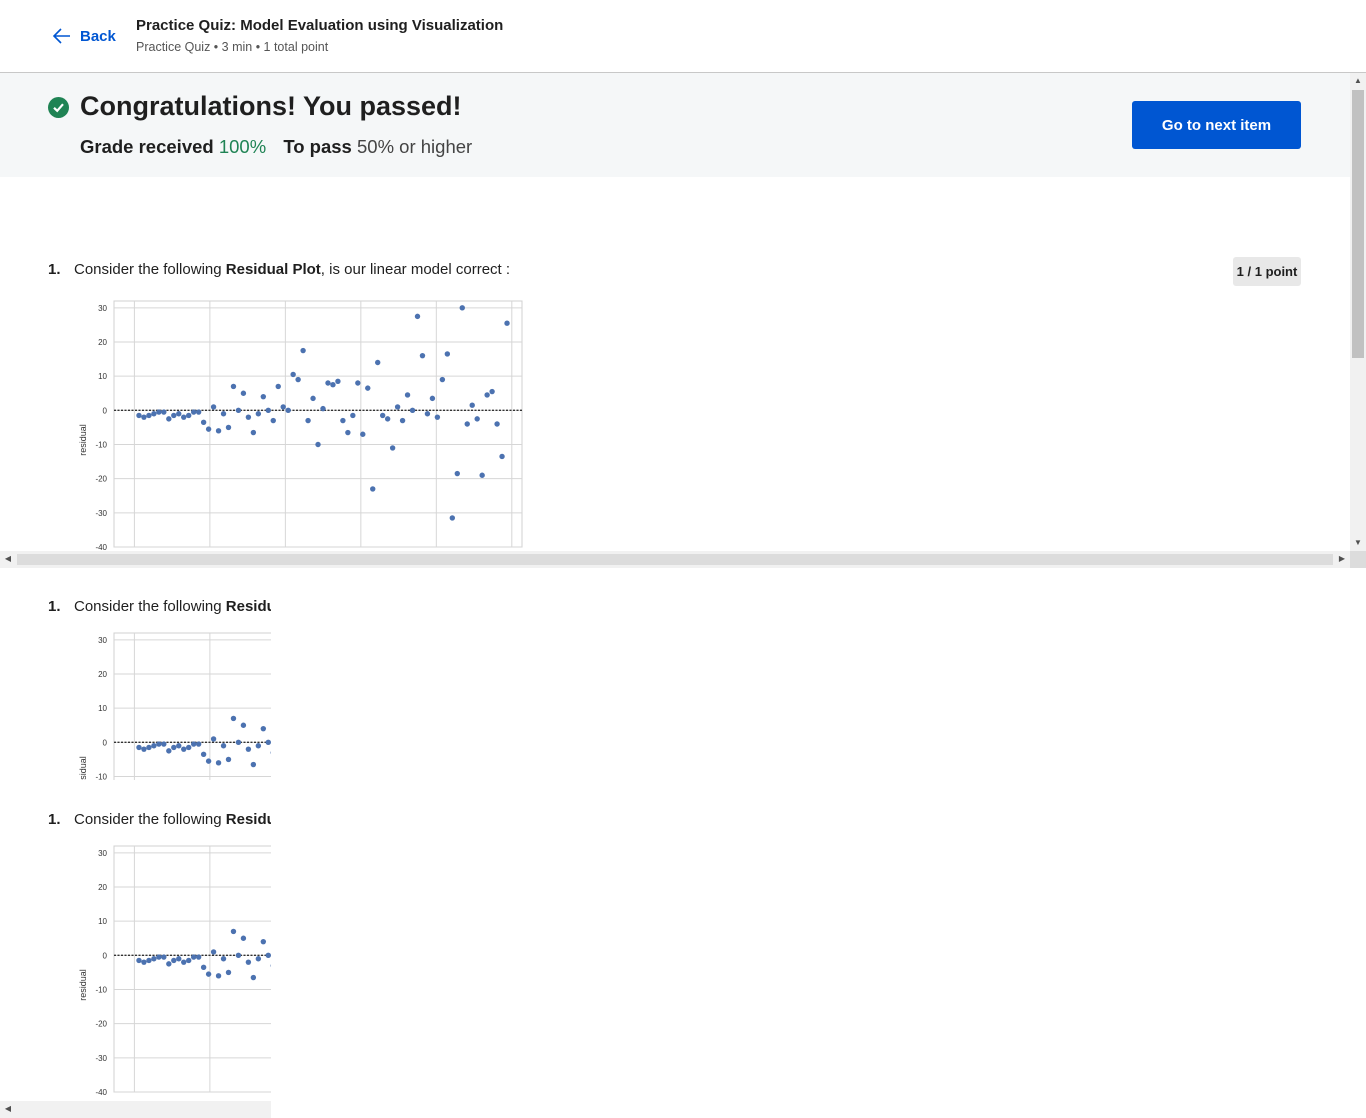 Image resolution: width=1366 pixels, height=1118 pixels. Describe the element at coordinates (147, 146) in the screenshot. I see `grade-label: Grade received` at that location.